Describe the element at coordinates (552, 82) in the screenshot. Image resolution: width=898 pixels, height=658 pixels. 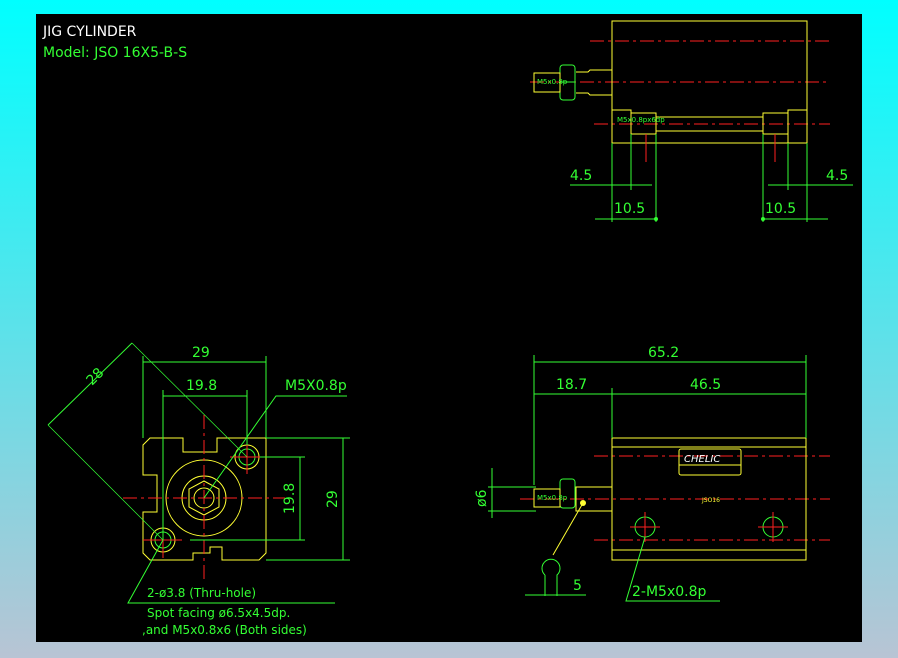
I see `port-label: M5x0.8p` at that location.